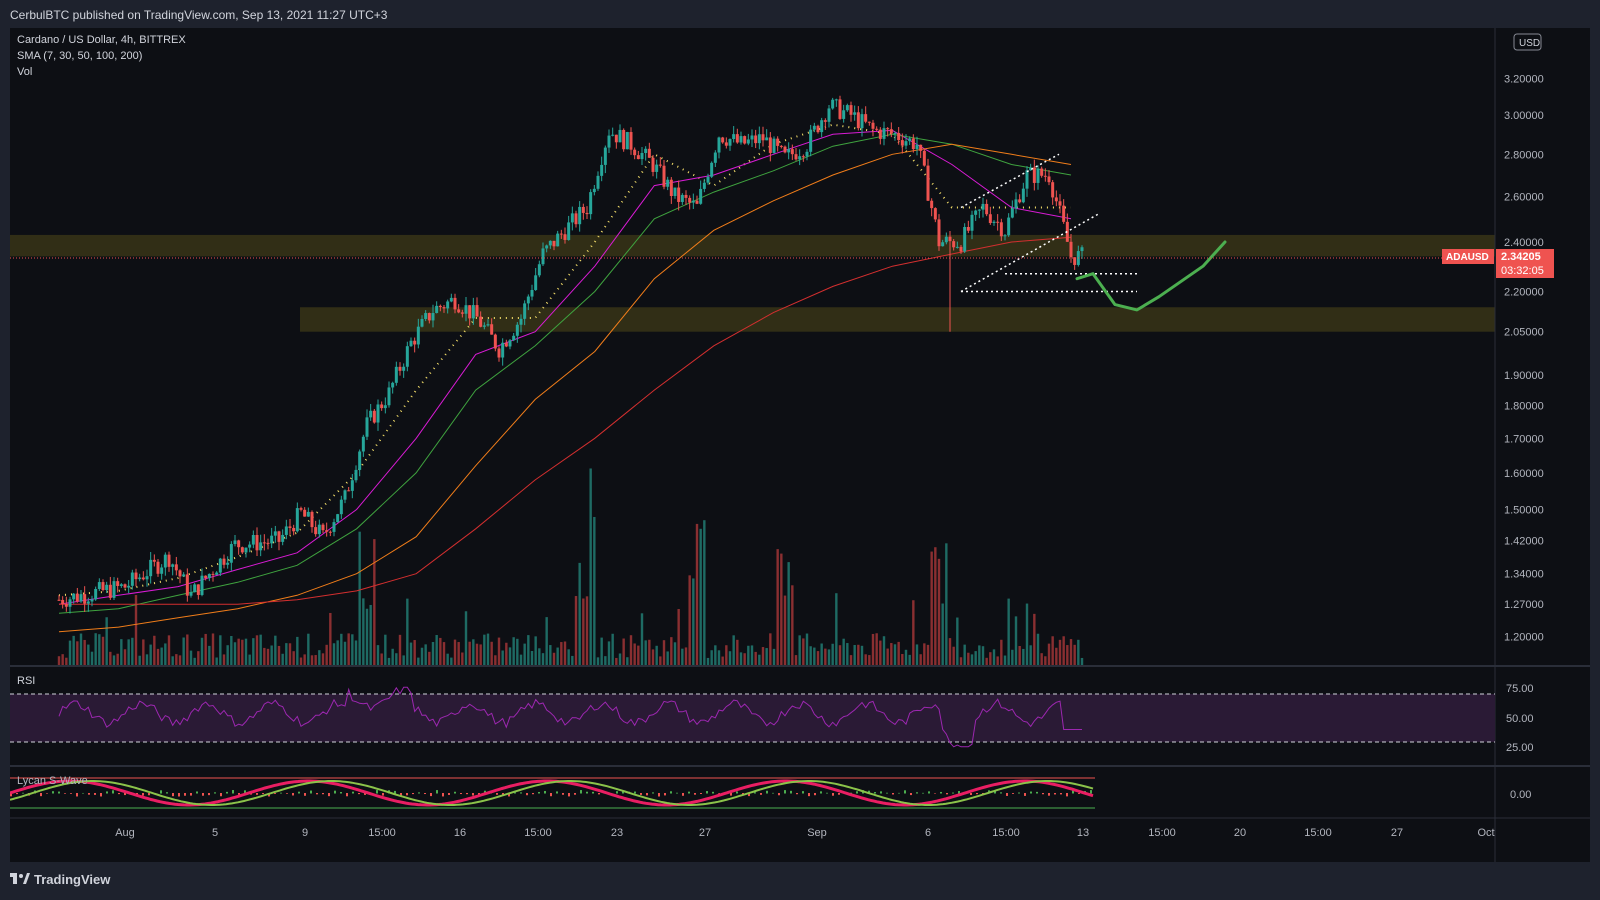  Describe the element at coordinates (79, 56) in the screenshot. I see `legend-sma: SMA (7, 30, 50, 100, 200)` at that location.